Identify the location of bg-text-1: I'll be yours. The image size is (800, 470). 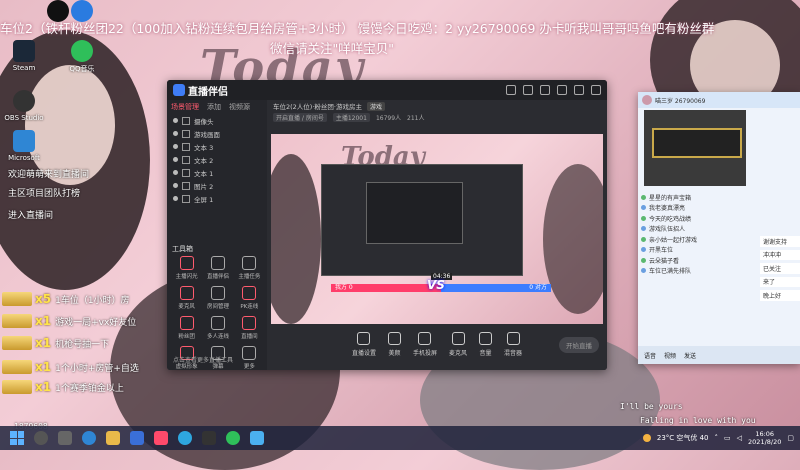
(651, 406).